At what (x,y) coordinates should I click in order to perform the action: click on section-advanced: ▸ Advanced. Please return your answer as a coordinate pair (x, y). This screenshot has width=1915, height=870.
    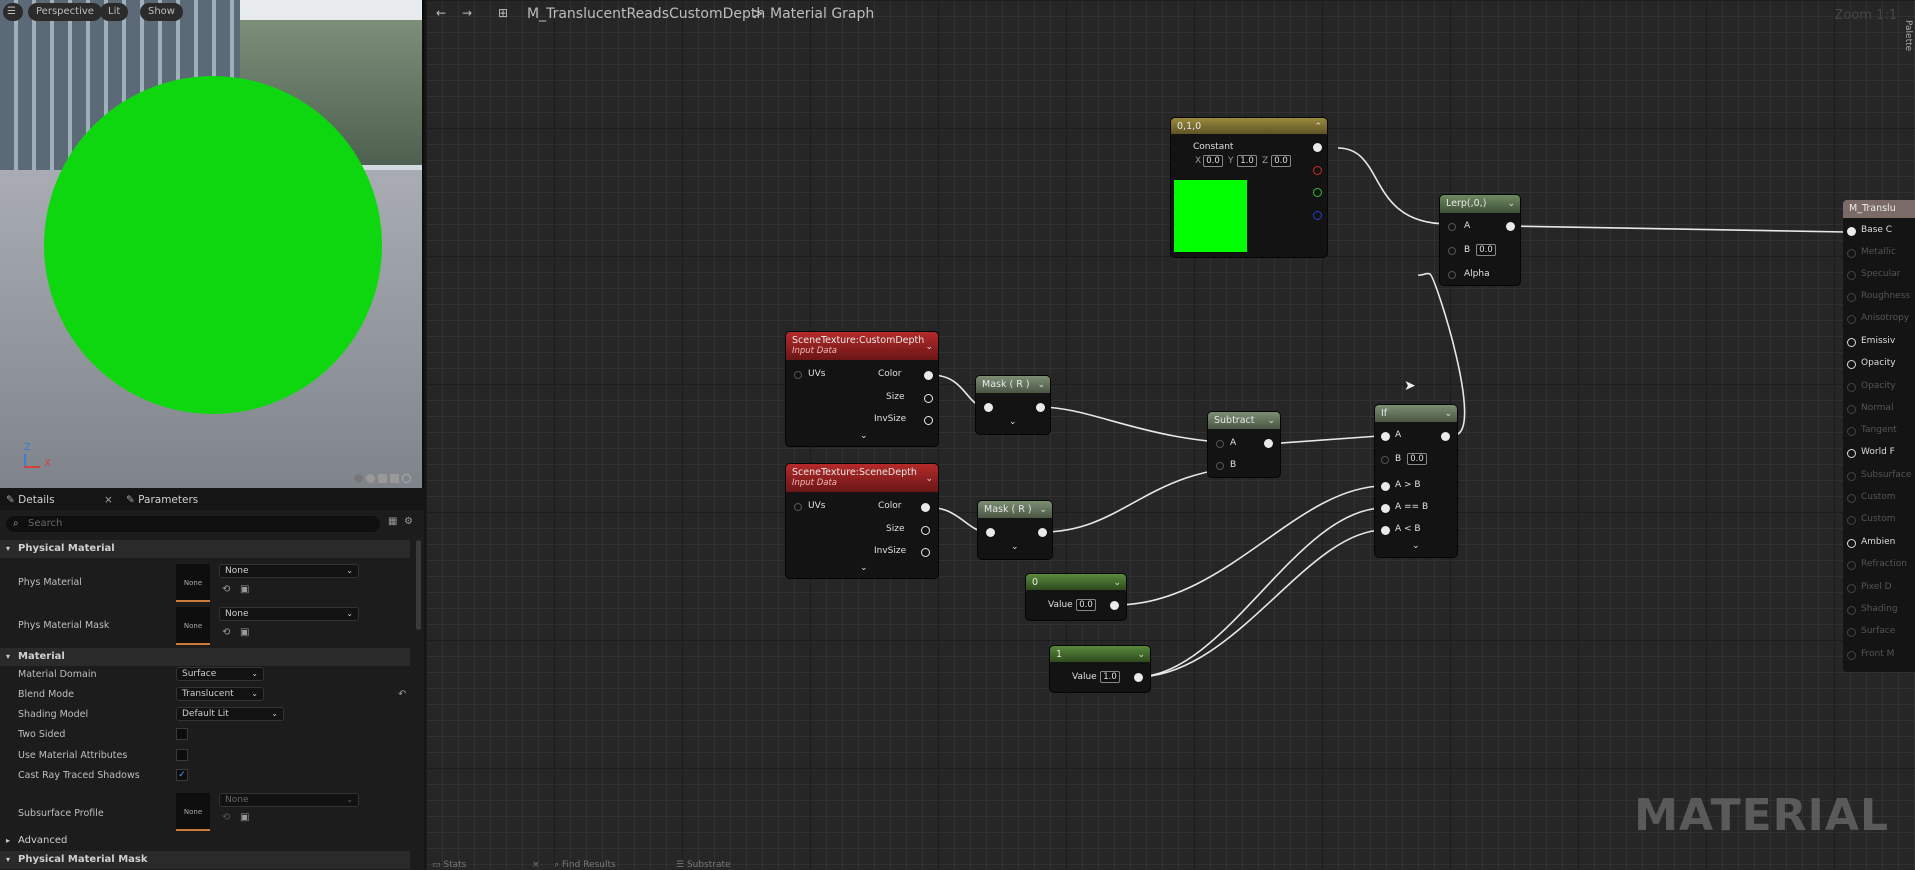
    Looking at the image, I should click on (205, 841).